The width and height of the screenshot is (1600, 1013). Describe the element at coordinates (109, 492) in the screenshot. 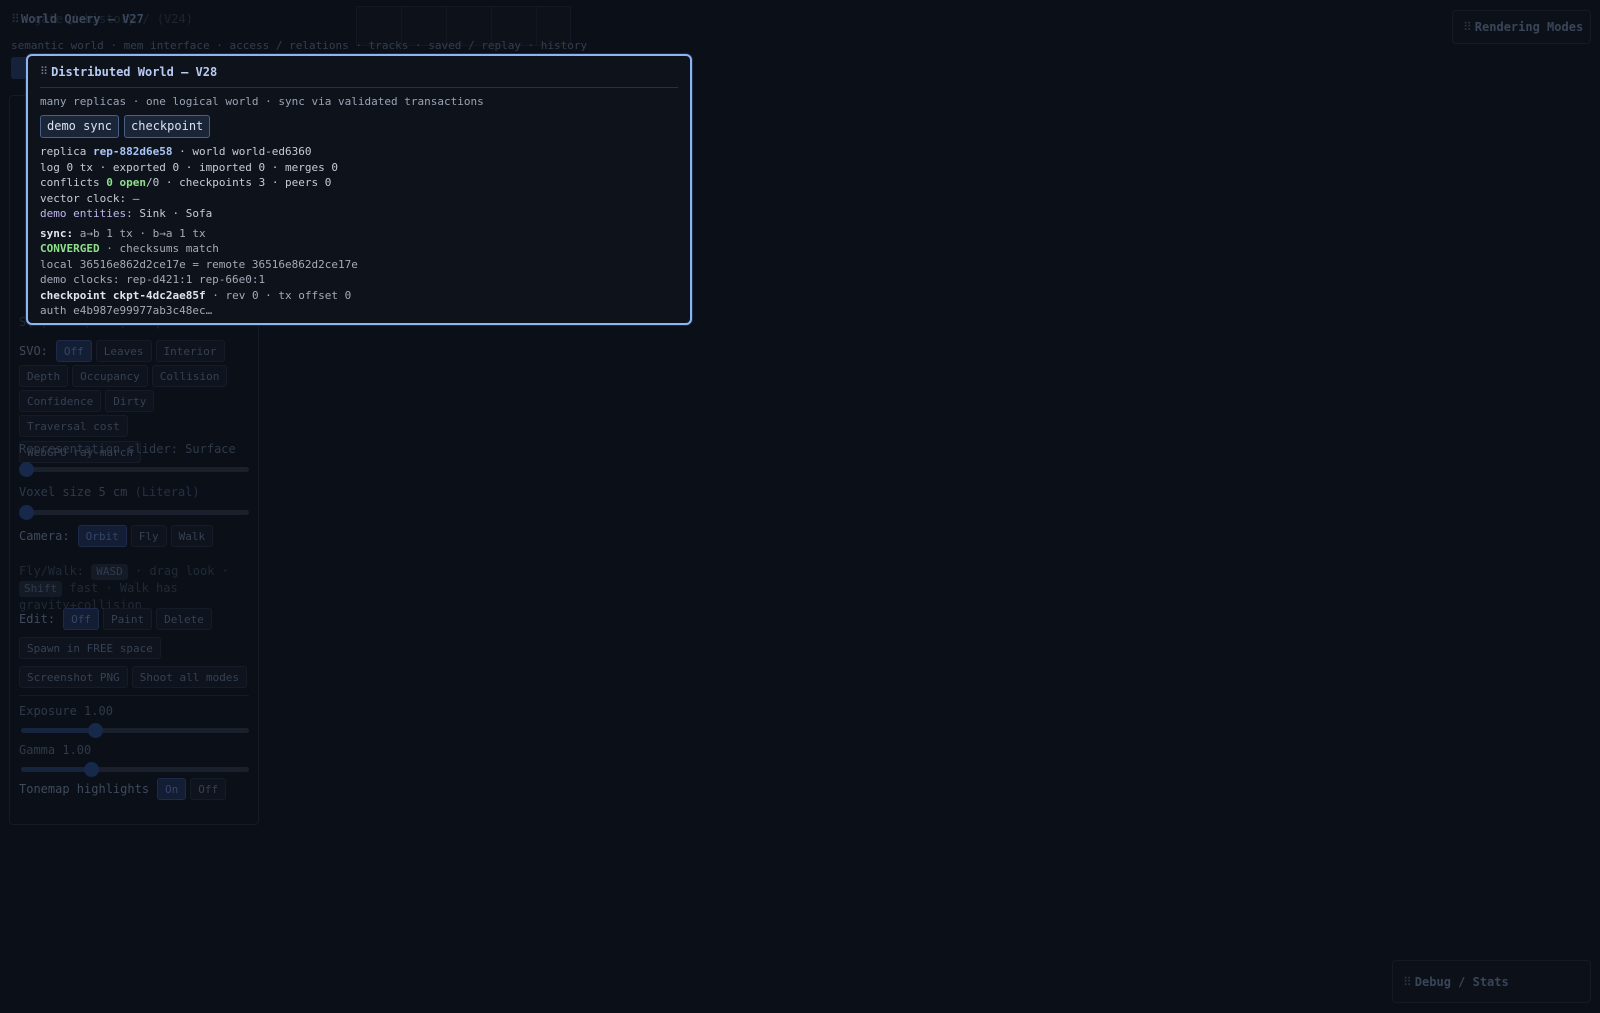

I see `voxel-size-label: Voxel size 5 cm (Literal)` at that location.